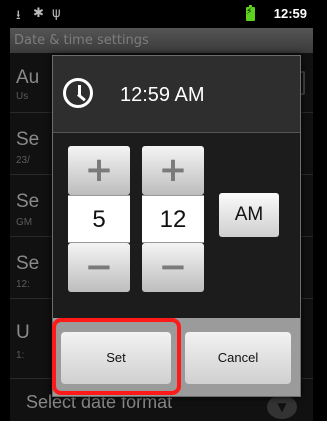  Describe the element at coordinates (161, 14) in the screenshot. I see `status-bar: ⭳ ✱ ψ 12:59` at that location.